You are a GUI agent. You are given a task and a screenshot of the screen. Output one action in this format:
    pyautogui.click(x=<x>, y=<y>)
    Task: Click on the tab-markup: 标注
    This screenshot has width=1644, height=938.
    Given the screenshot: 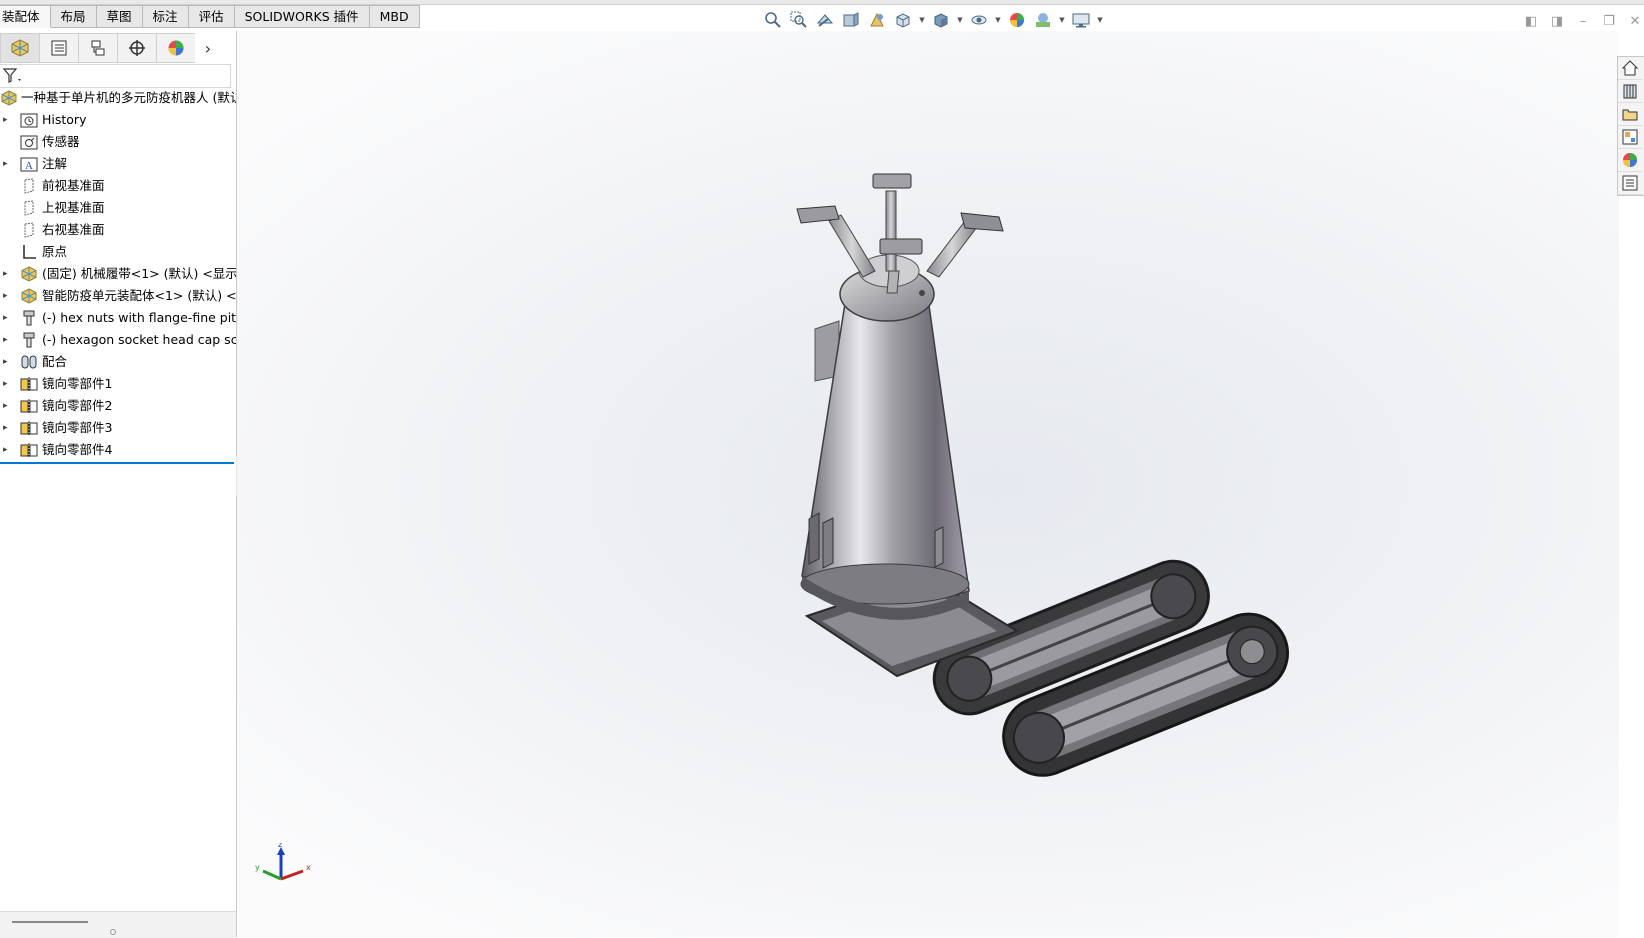 What is the action you would take?
    pyautogui.click(x=165, y=16)
    